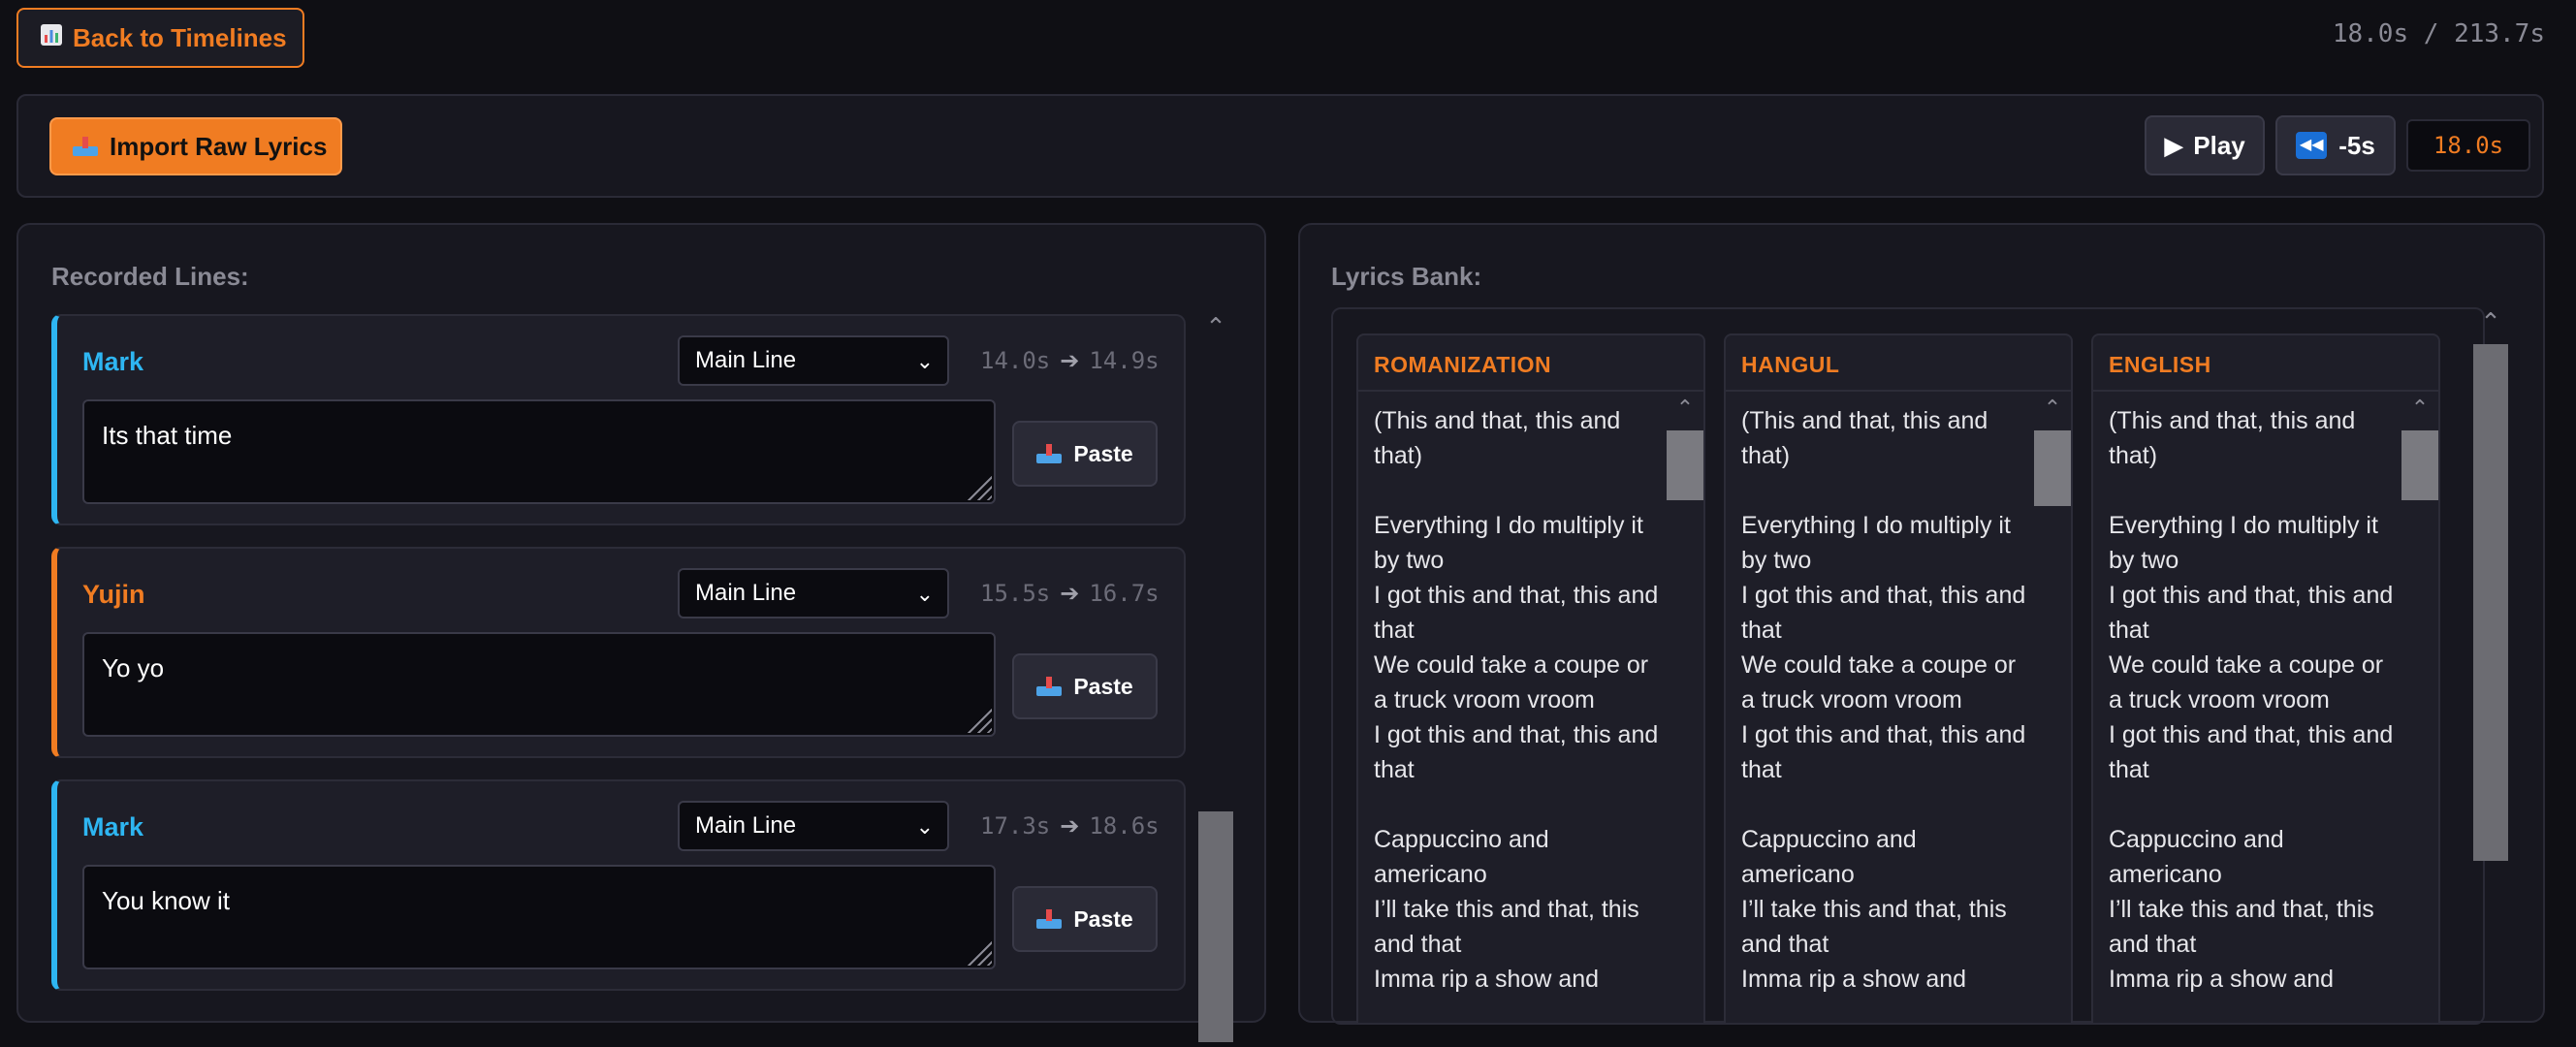 This screenshot has height=1047, width=2576. Describe the element at coordinates (1530, 363) in the screenshot. I see `bank-column-header: ROMANIZATION` at that location.